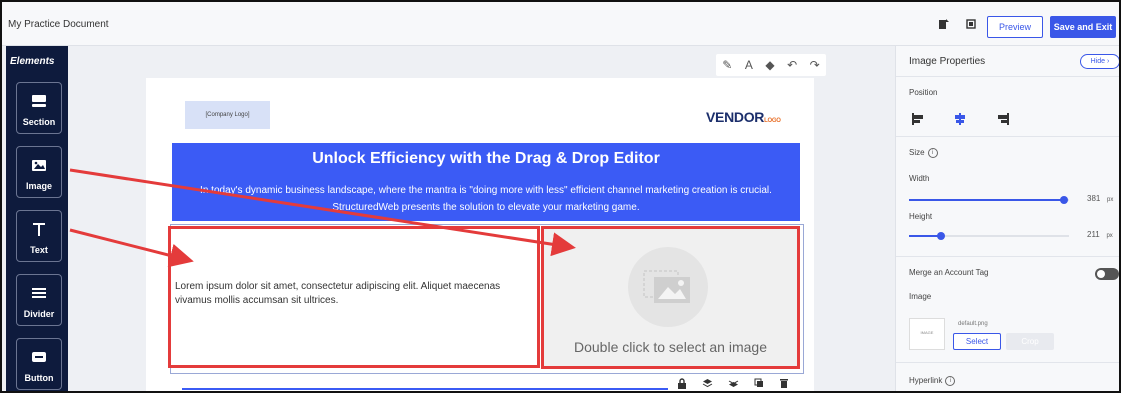 The image size is (1121, 393). I want to click on sidebar-item-label: Text, so click(39, 250).